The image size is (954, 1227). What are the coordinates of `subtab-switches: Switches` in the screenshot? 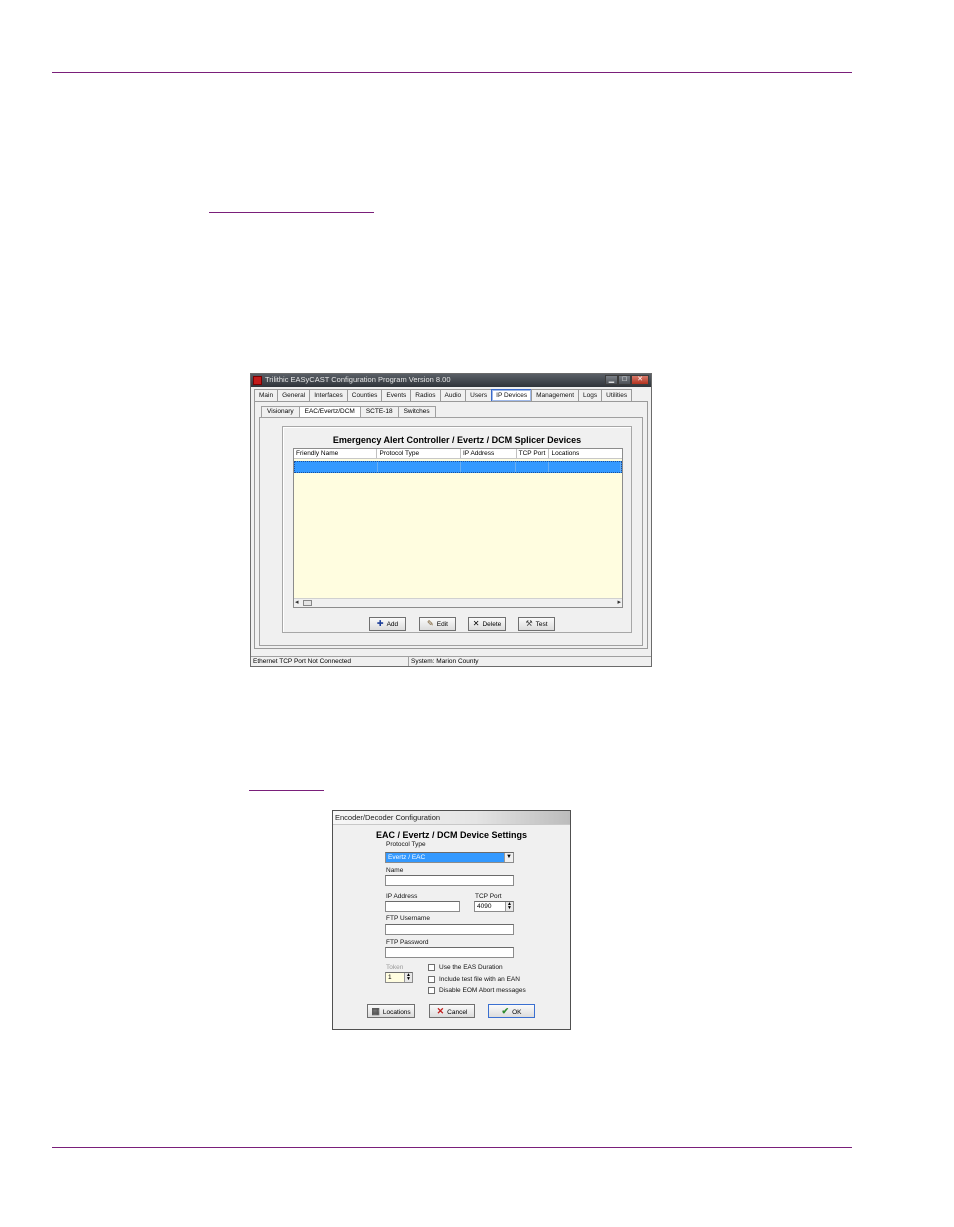 It's located at (416, 411).